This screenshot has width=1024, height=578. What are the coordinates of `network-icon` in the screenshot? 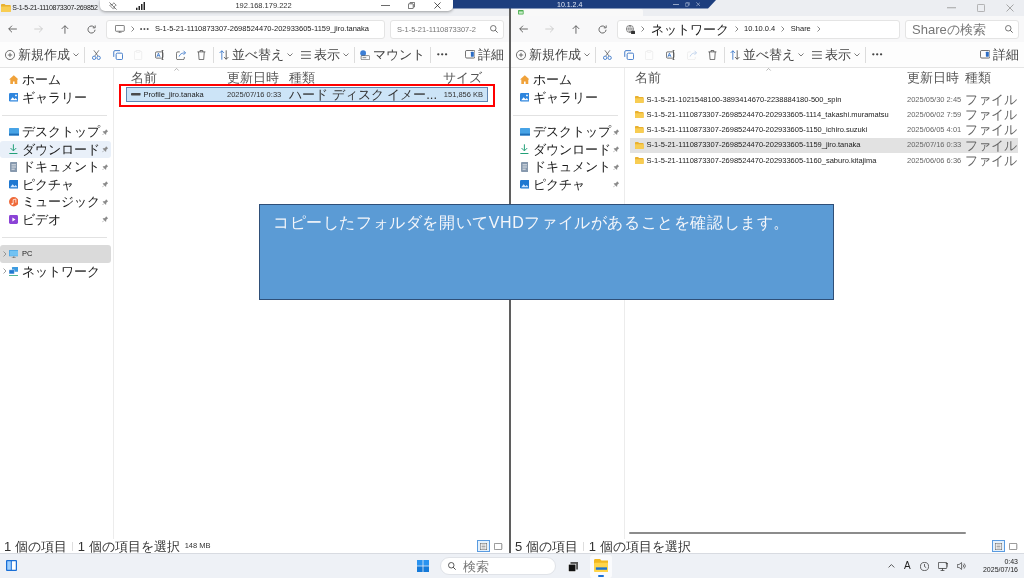 It's located at (13, 271).